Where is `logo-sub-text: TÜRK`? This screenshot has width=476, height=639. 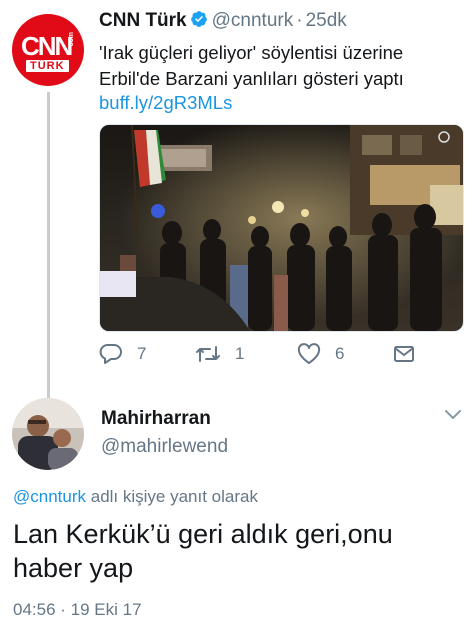
logo-sub-text: TÜRK is located at coordinates (47, 66).